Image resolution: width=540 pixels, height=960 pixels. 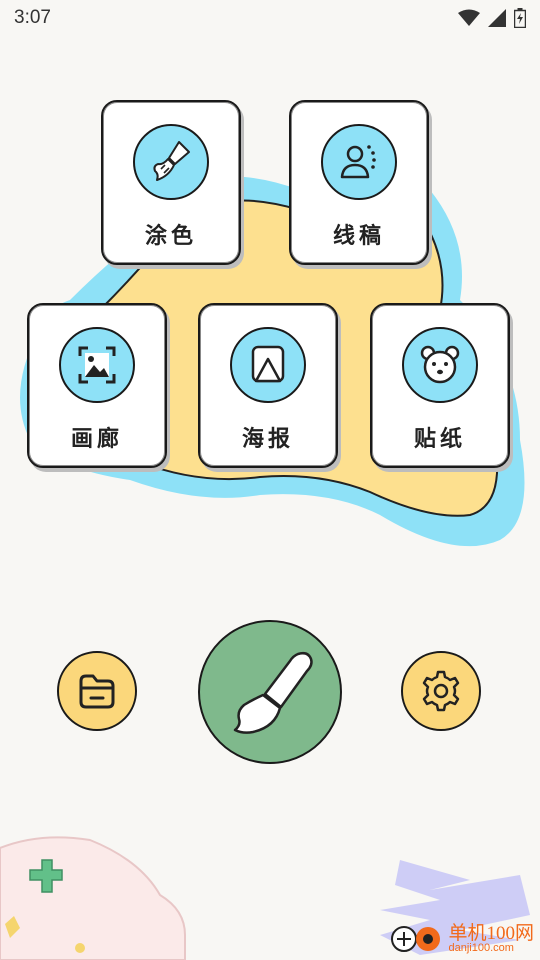 I want to click on watermark-text: 单机100网 danji100.com, so click(x=491, y=939).